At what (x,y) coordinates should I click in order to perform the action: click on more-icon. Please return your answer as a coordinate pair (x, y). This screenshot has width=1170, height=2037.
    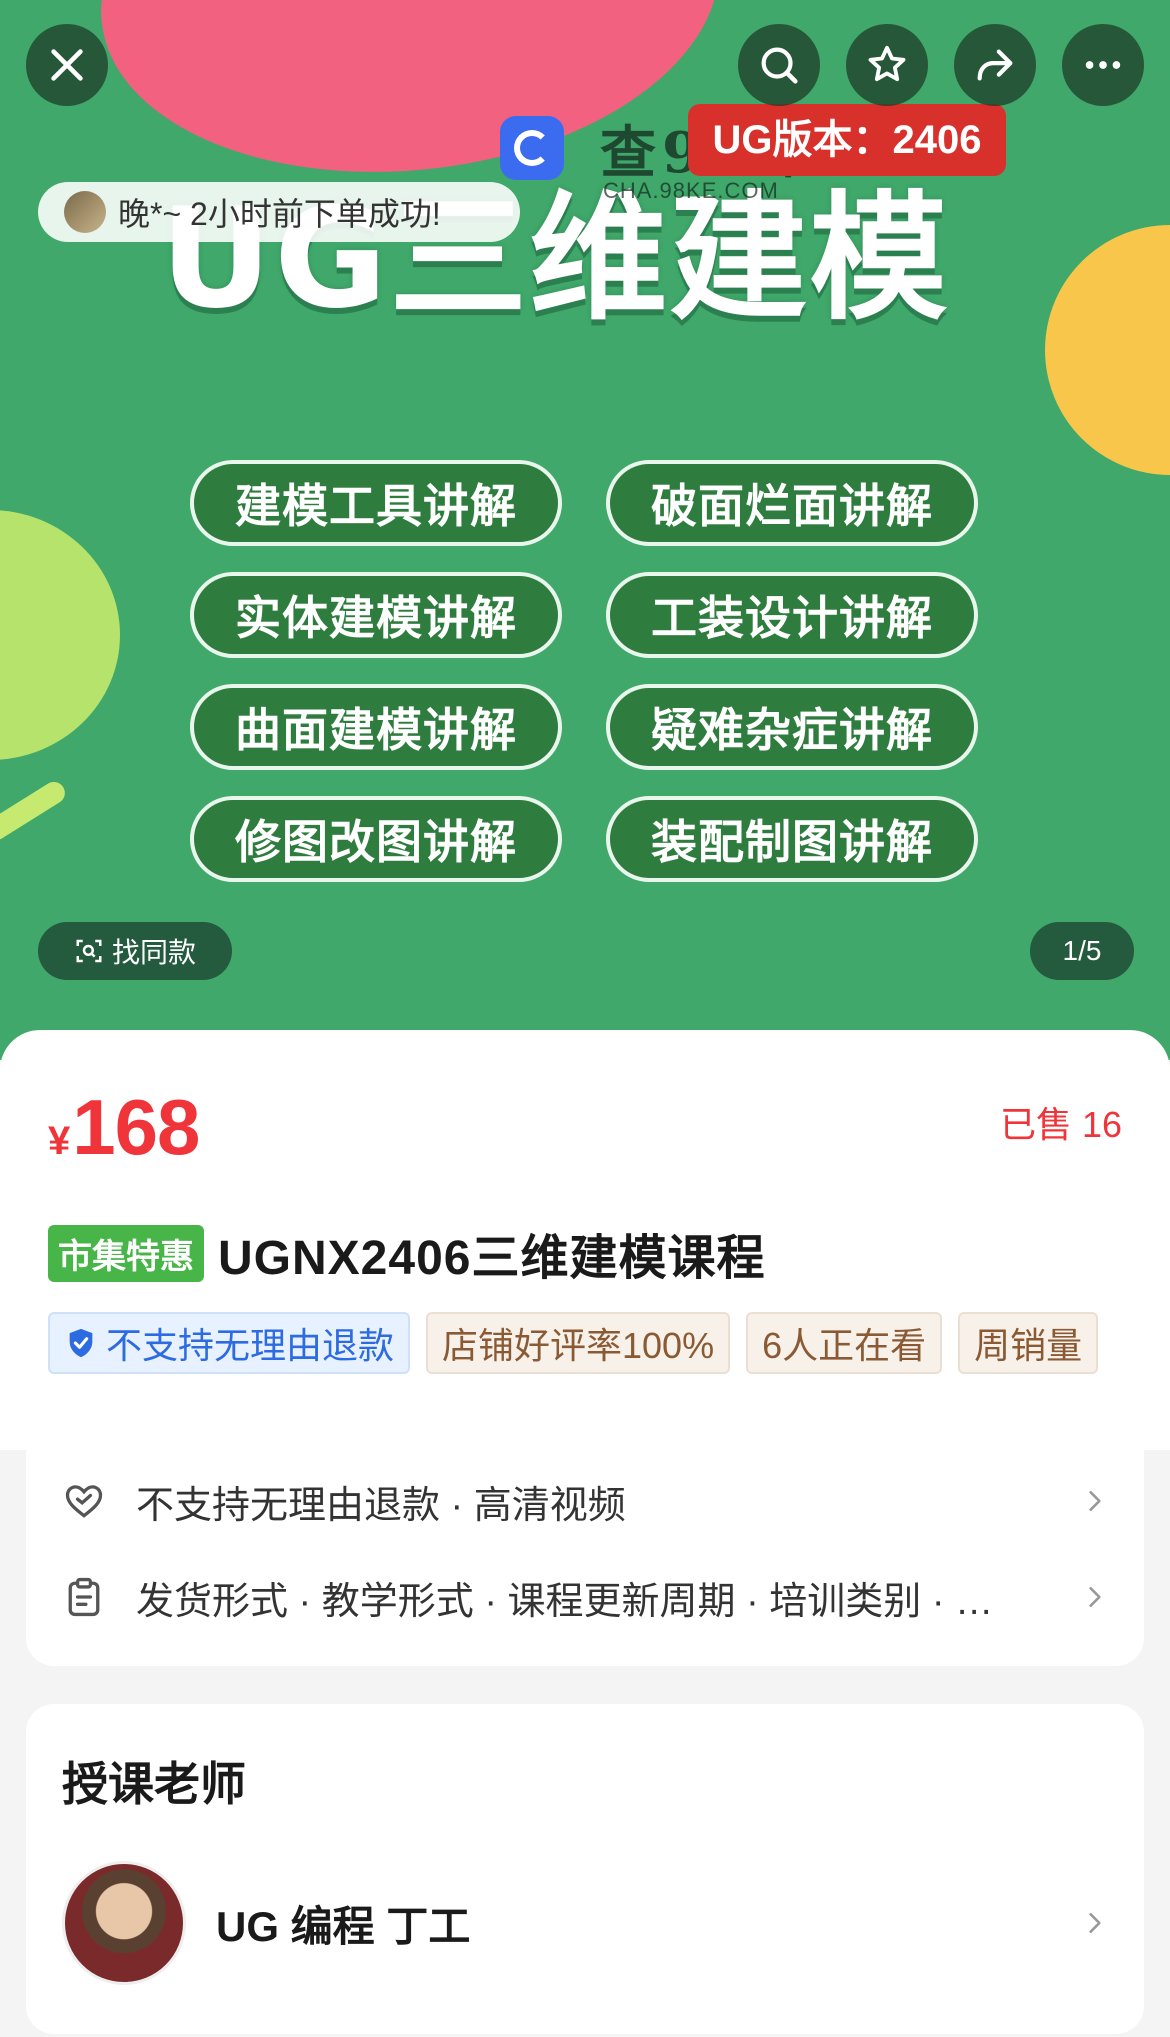
    Looking at the image, I should click on (1103, 65).